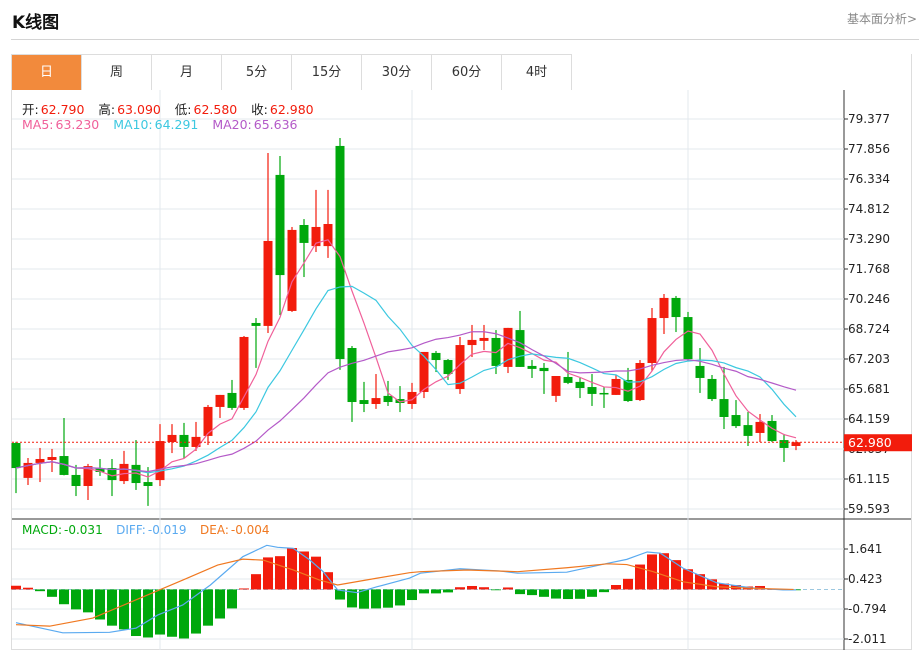  What do you see at coordinates (215, 109) in the screenshot?
I see `low-value: 62.580` at bounding box center [215, 109].